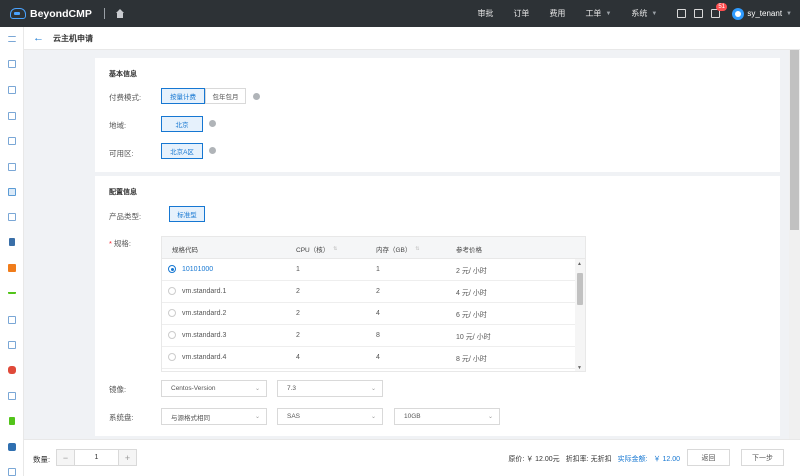 The height and width of the screenshot is (476, 800). What do you see at coordinates (378, 335) in the screenshot?
I see `cell-mem: 8` at bounding box center [378, 335].